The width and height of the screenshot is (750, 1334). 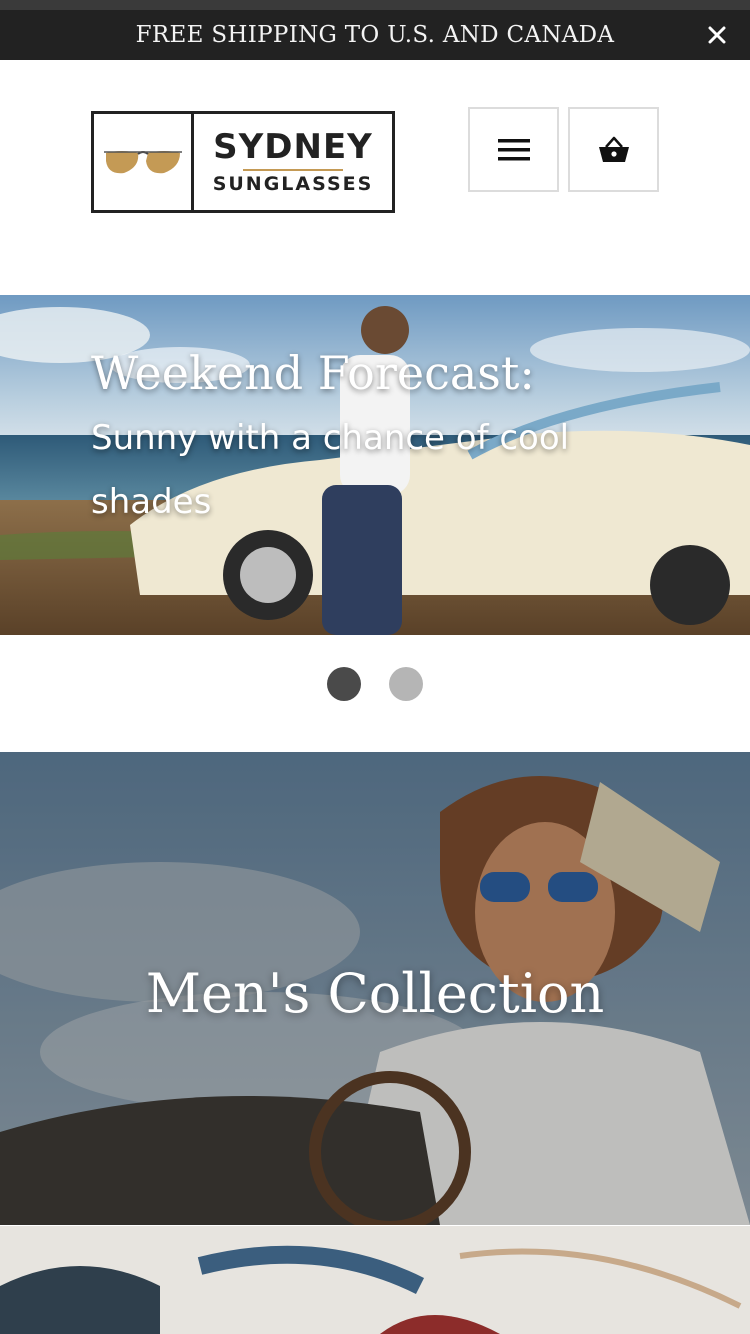 I want to click on slide-title: Weekend Forecast:, so click(x=313, y=373).